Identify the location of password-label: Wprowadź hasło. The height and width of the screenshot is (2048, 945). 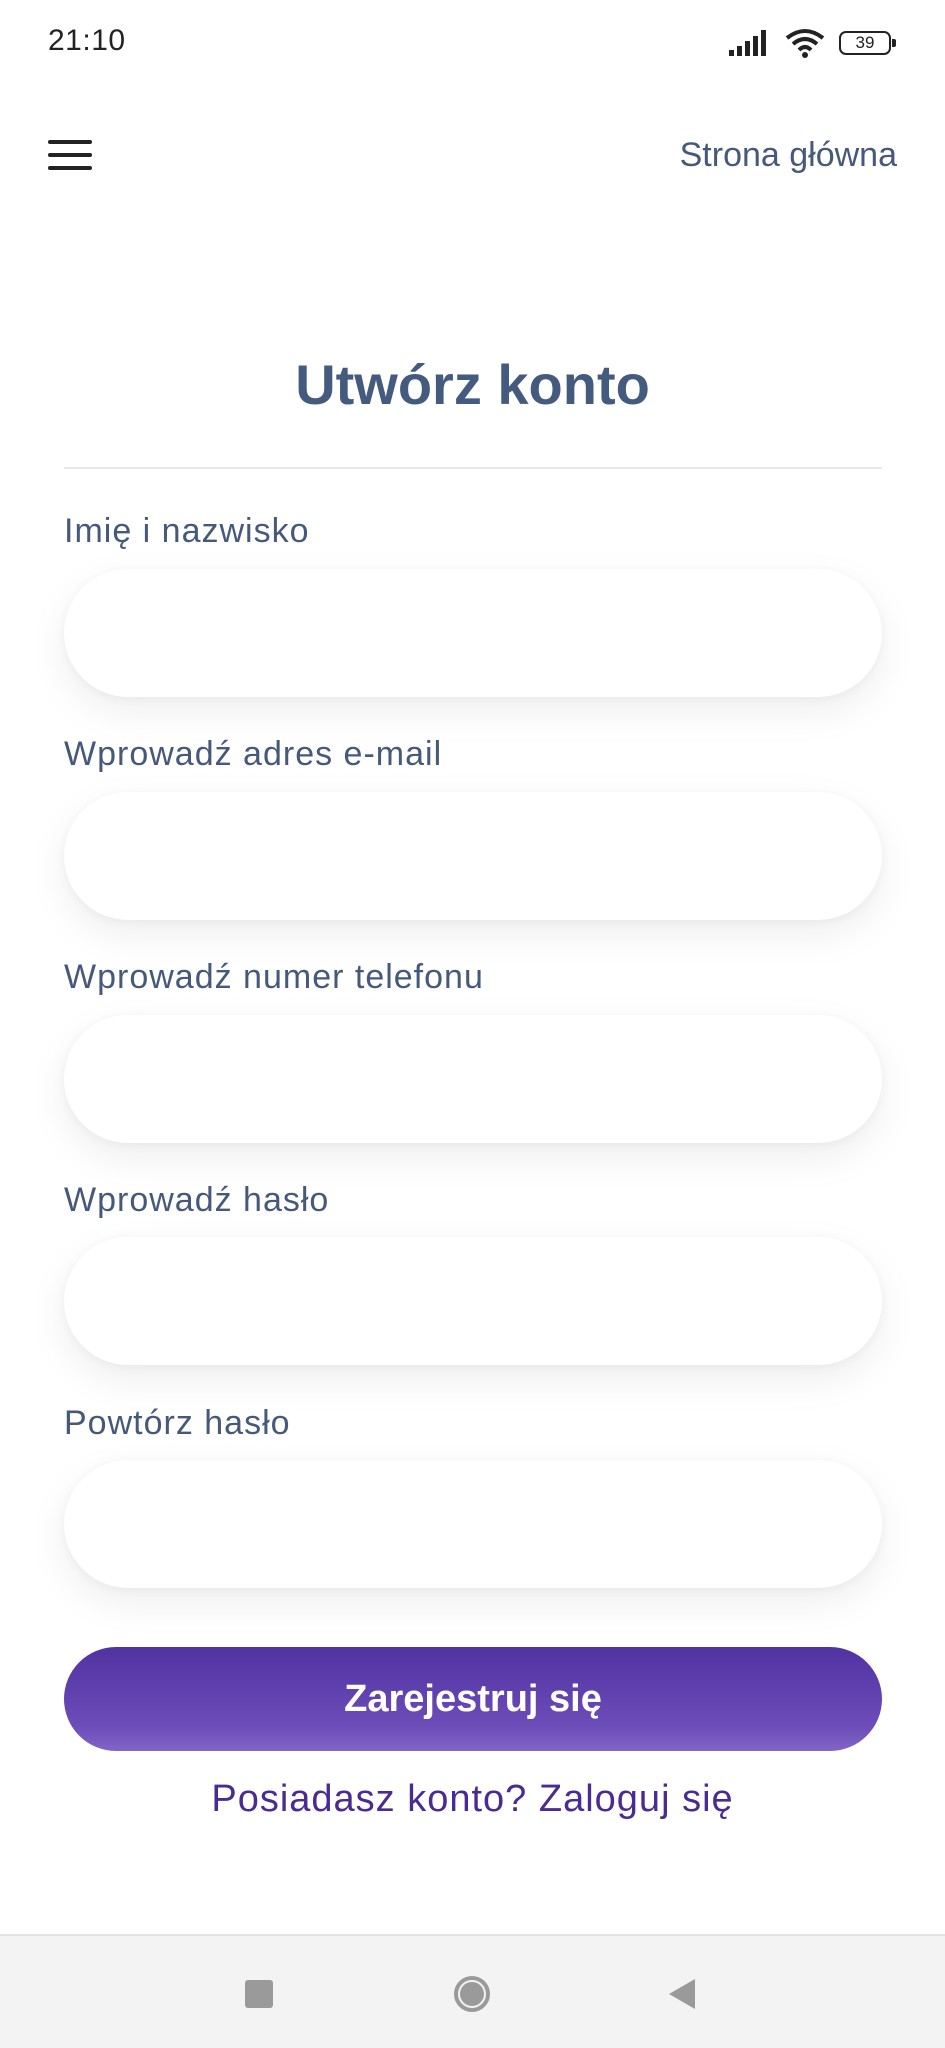
(197, 1200).